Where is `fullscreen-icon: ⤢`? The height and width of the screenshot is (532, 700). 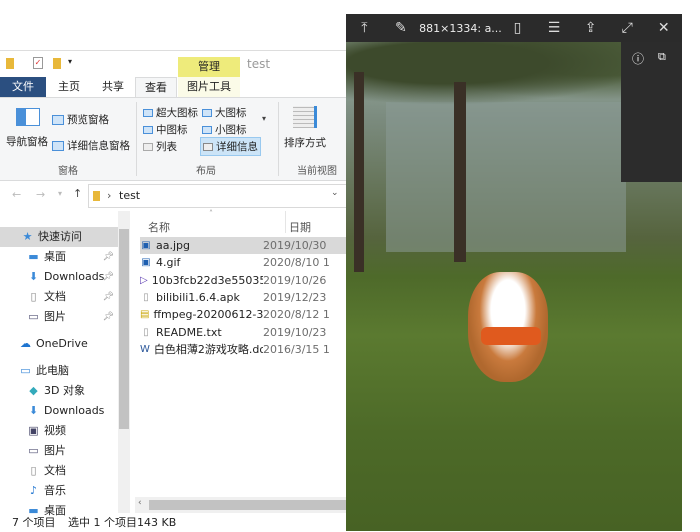 fullscreen-icon: ⤢ is located at coordinates (627, 28).